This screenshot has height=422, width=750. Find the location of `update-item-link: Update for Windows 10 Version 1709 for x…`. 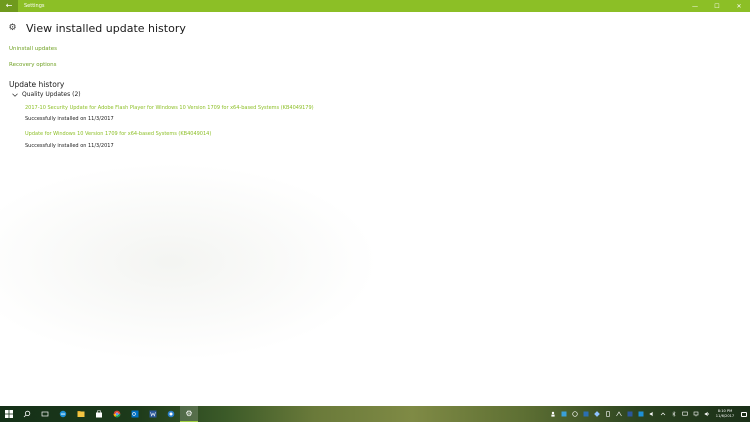

update-item-link: Update for Windows 10 Version 1709 for x… is located at coordinates (118, 134).